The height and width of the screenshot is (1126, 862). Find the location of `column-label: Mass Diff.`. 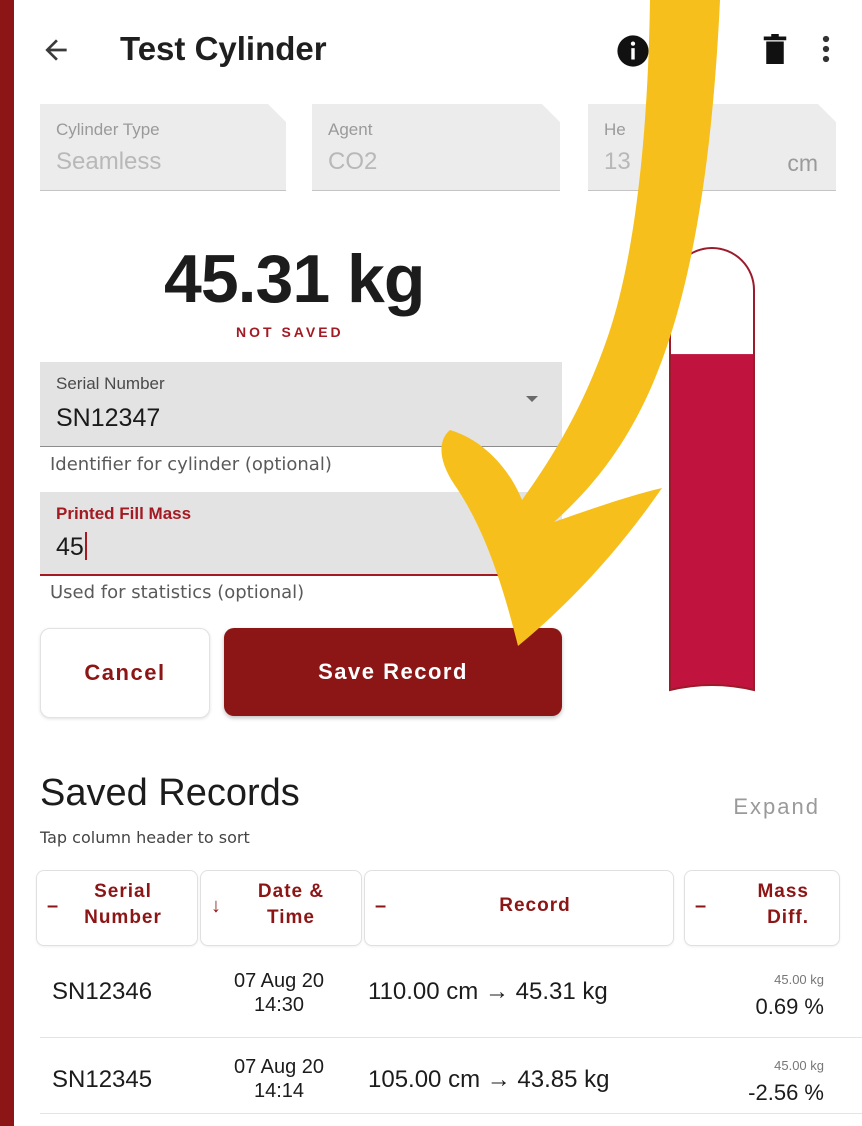

column-label: Mass Diff. is located at coordinates (783, 904).